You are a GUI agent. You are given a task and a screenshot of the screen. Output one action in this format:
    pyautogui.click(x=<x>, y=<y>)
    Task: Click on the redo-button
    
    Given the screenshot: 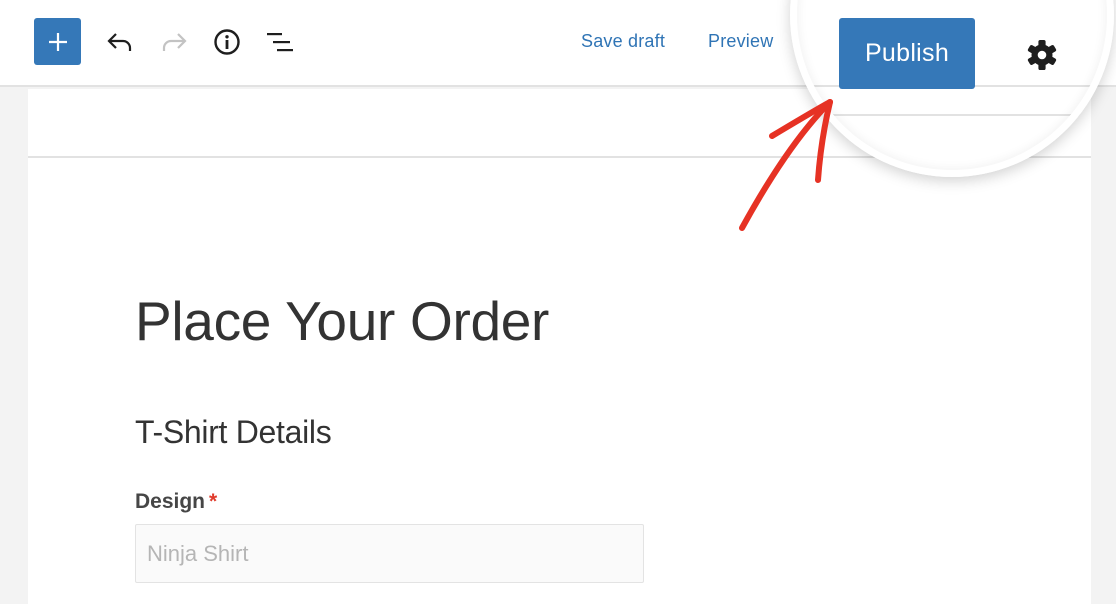 What is the action you would take?
    pyautogui.click(x=174, y=42)
    